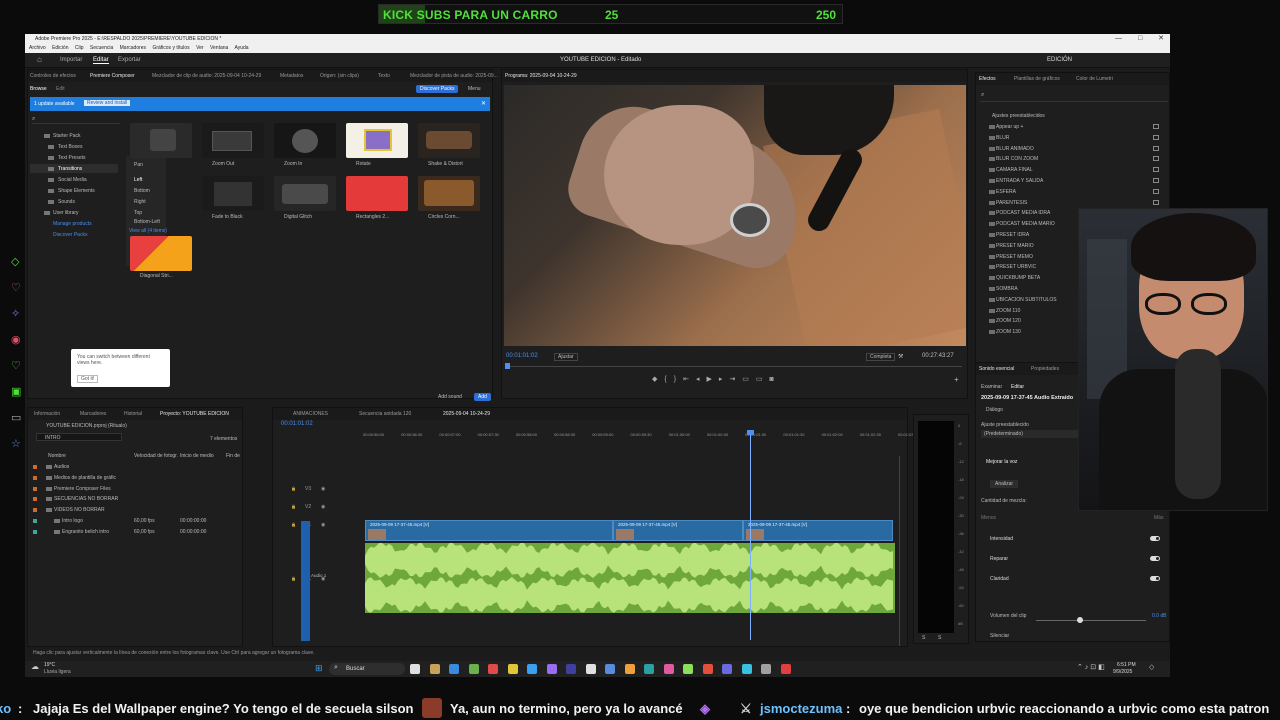 The image size is (1280, 720). I want to click on heart-outline-icon: ♡, so click(16, 365).